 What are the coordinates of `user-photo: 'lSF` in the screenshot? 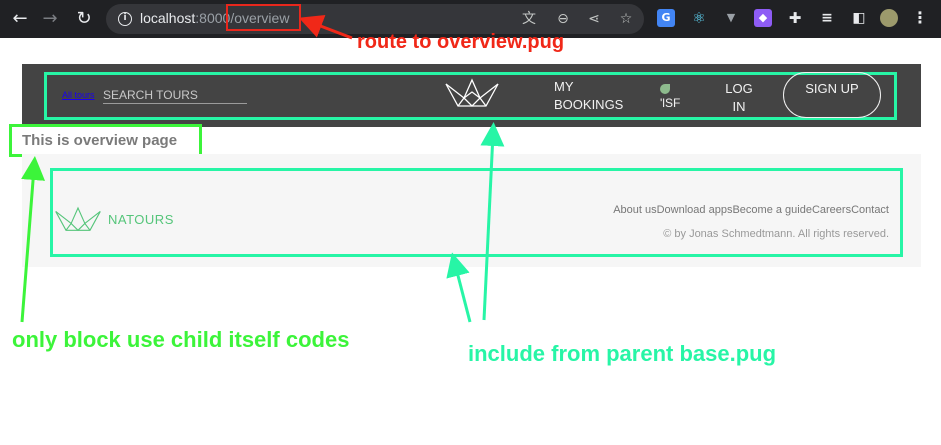 It's located at (673, 97).